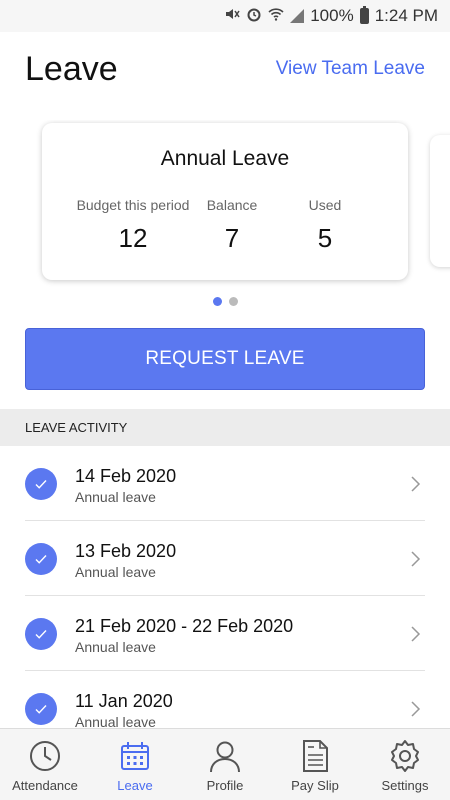 The height and width of the screenshot is (800, 450). I want to click on page-dot, so click(233, 301).